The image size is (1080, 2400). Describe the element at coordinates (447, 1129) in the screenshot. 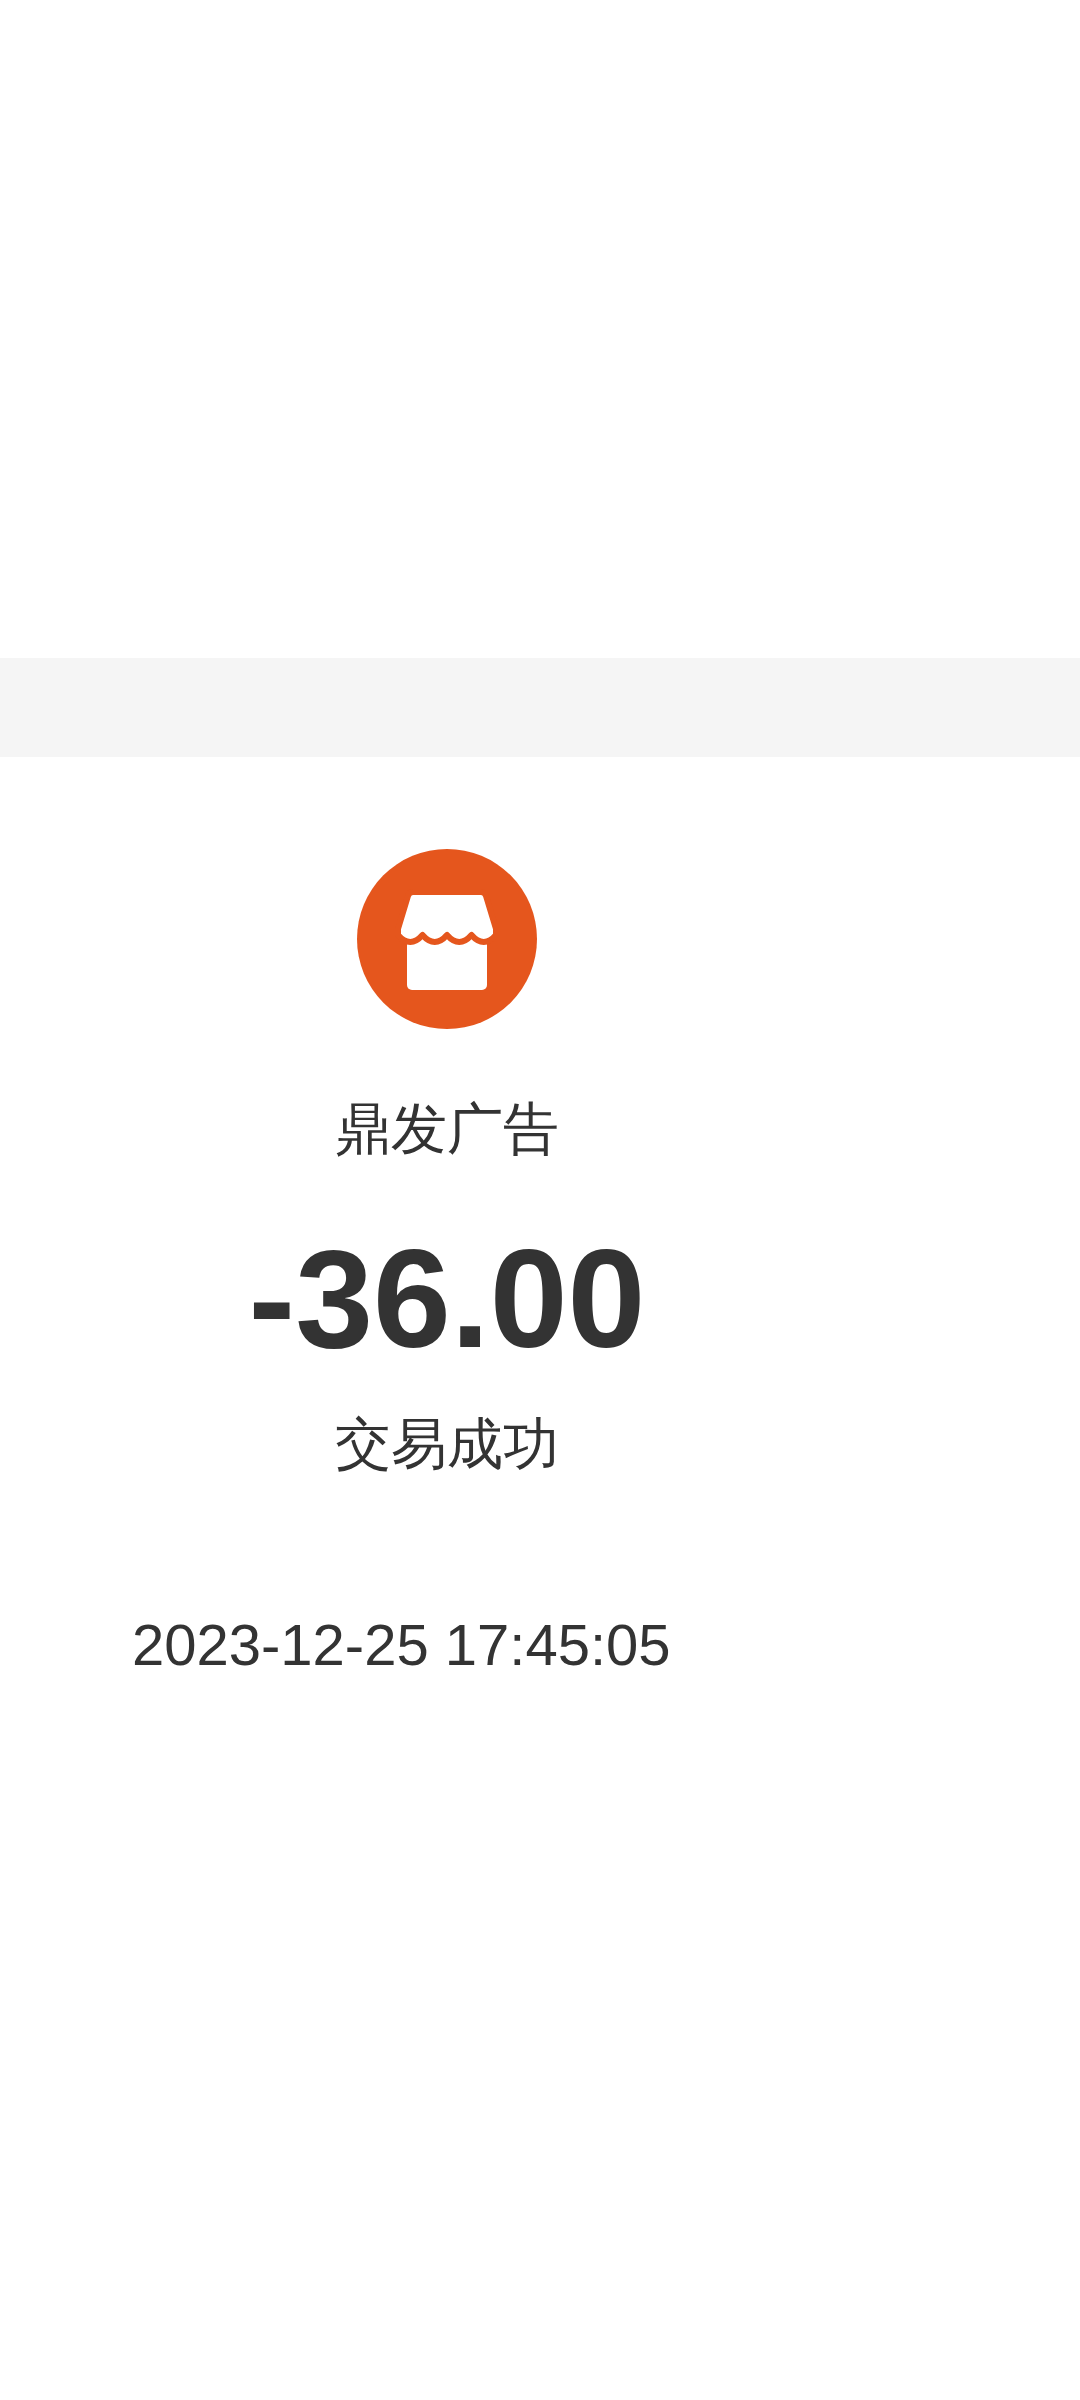

I see `merchant-name: 鼎发广告` at that location.